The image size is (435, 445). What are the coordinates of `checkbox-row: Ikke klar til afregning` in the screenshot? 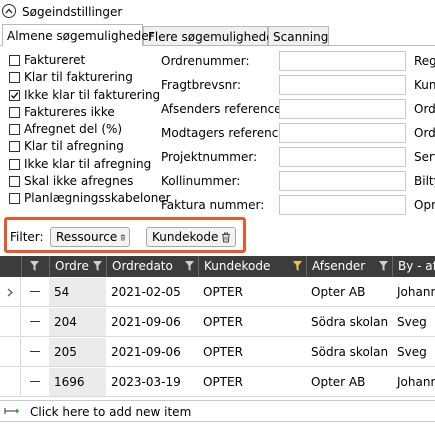 It's located at (80, 164).